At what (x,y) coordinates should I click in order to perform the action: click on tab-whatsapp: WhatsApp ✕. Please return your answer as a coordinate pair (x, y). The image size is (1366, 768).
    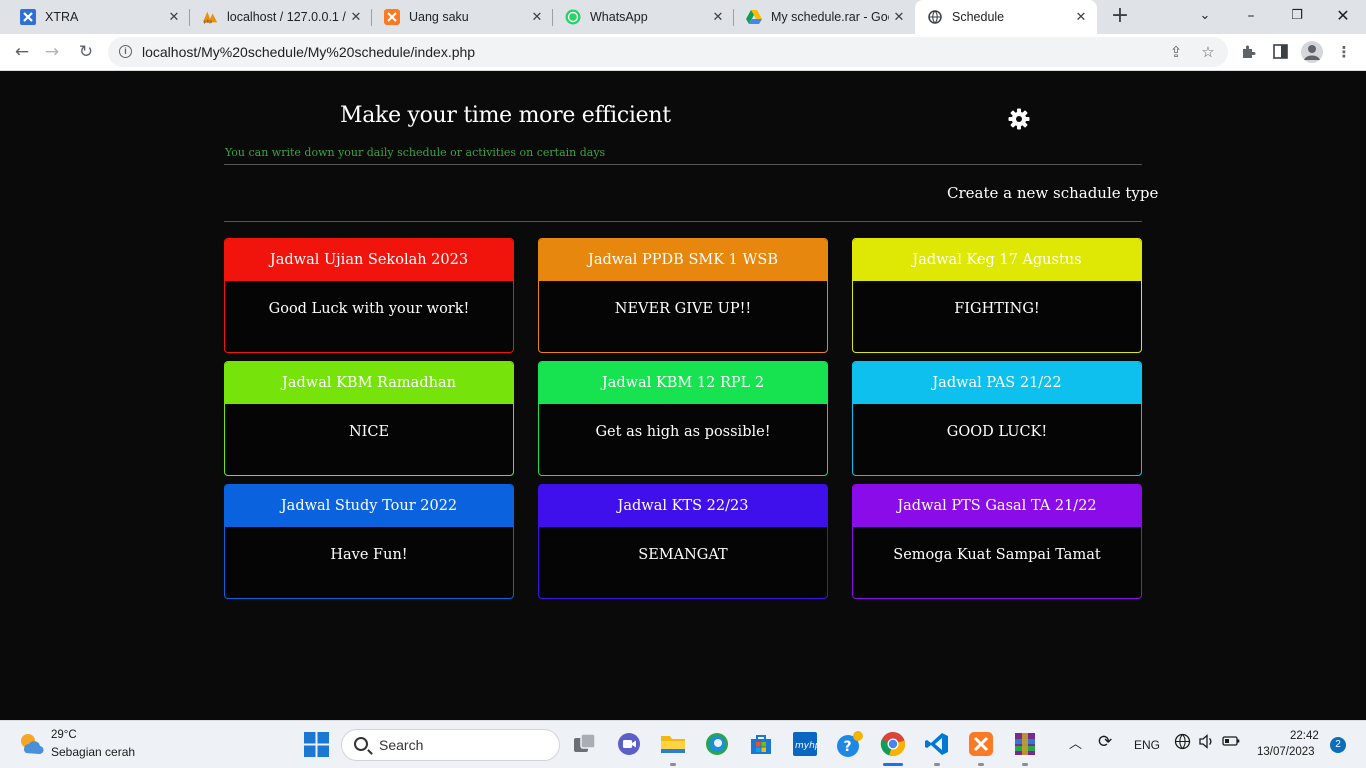
    Looking at the image, I should click on (643, 17).